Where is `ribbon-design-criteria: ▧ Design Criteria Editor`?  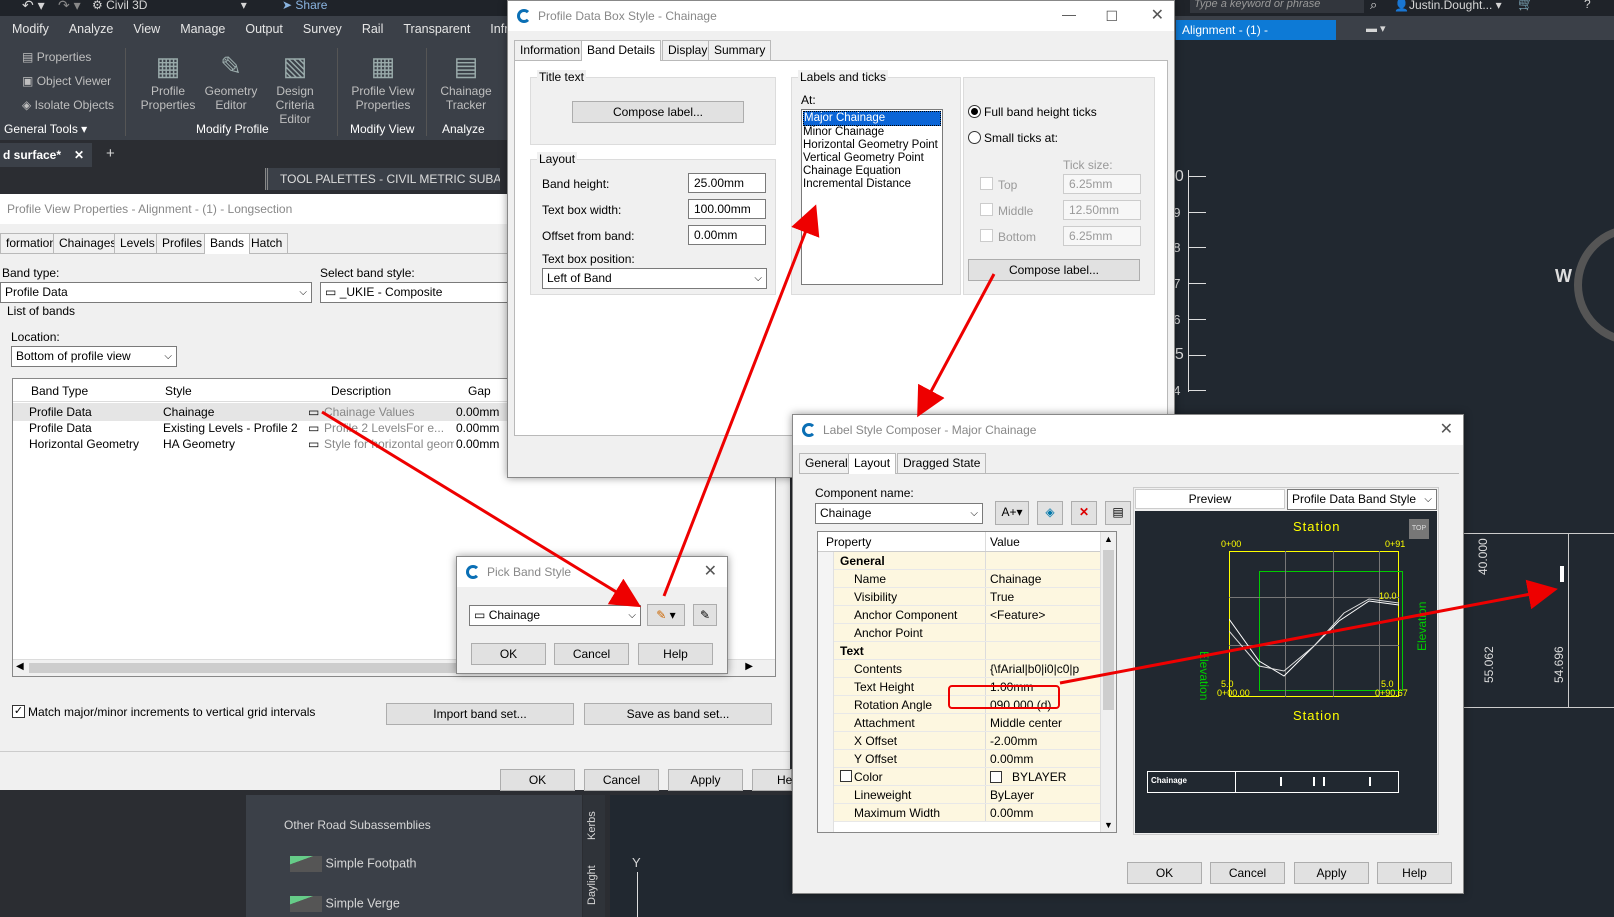 ribbon-design-criteria: ▧ Design Criteria Editor is located at coordinates (295, 87).